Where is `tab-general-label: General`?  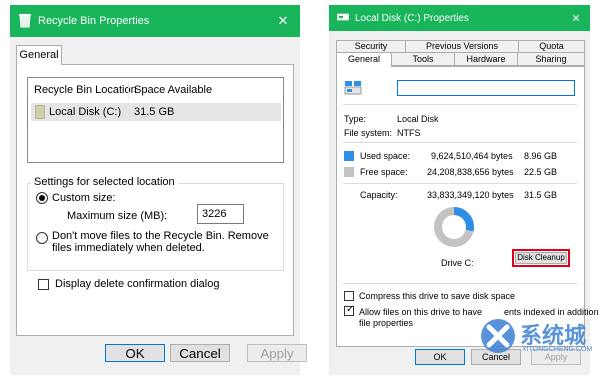
tab-general-label: General is located at coordinates (39, 55).